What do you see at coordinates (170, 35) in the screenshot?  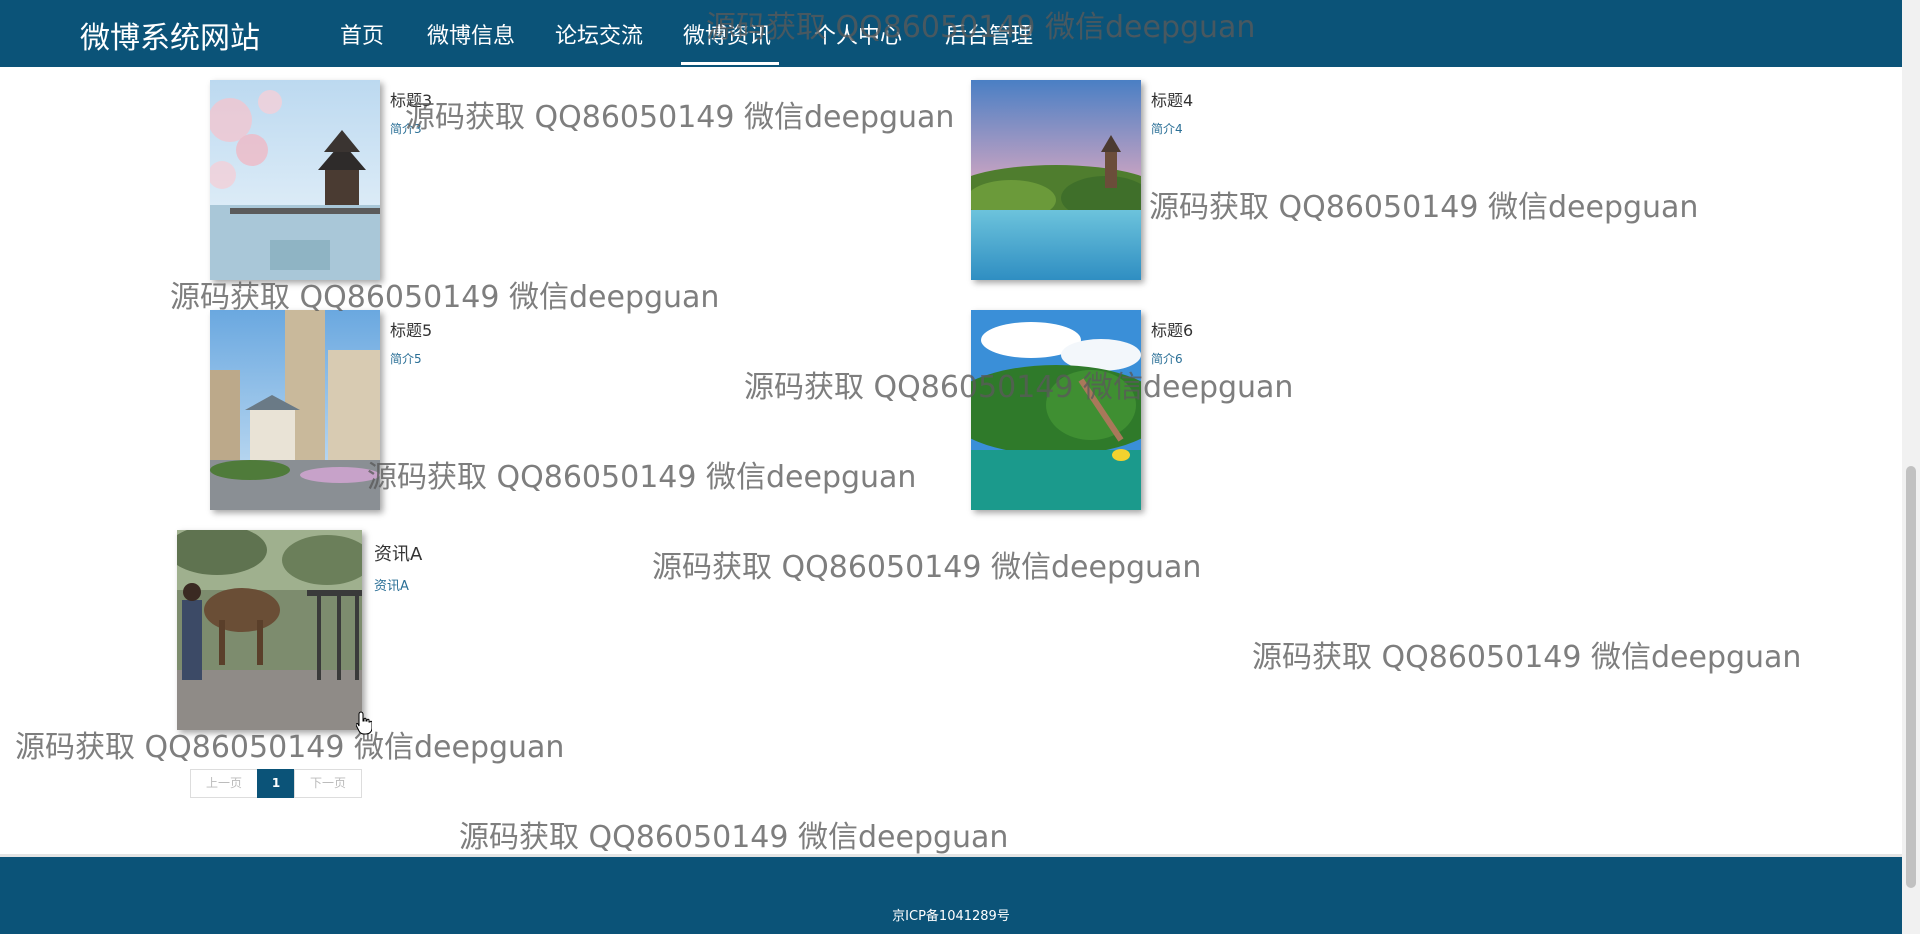 I see `site-brand: 微博系统网站` at bounding box center [170, 35].